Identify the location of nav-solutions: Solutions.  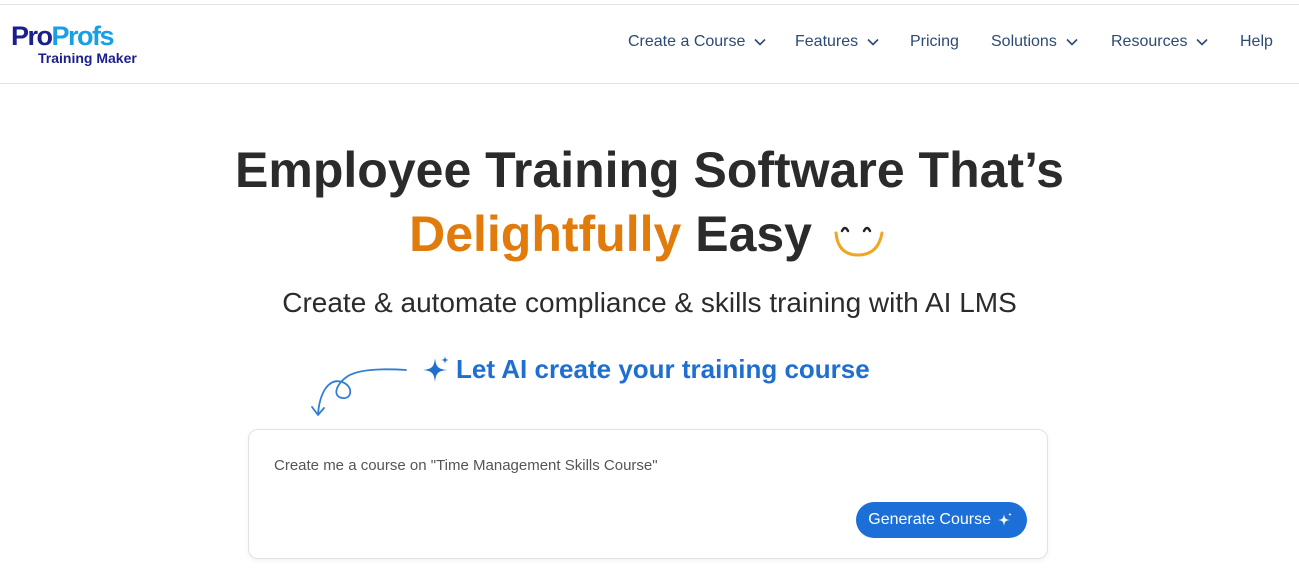
(1034, 42).